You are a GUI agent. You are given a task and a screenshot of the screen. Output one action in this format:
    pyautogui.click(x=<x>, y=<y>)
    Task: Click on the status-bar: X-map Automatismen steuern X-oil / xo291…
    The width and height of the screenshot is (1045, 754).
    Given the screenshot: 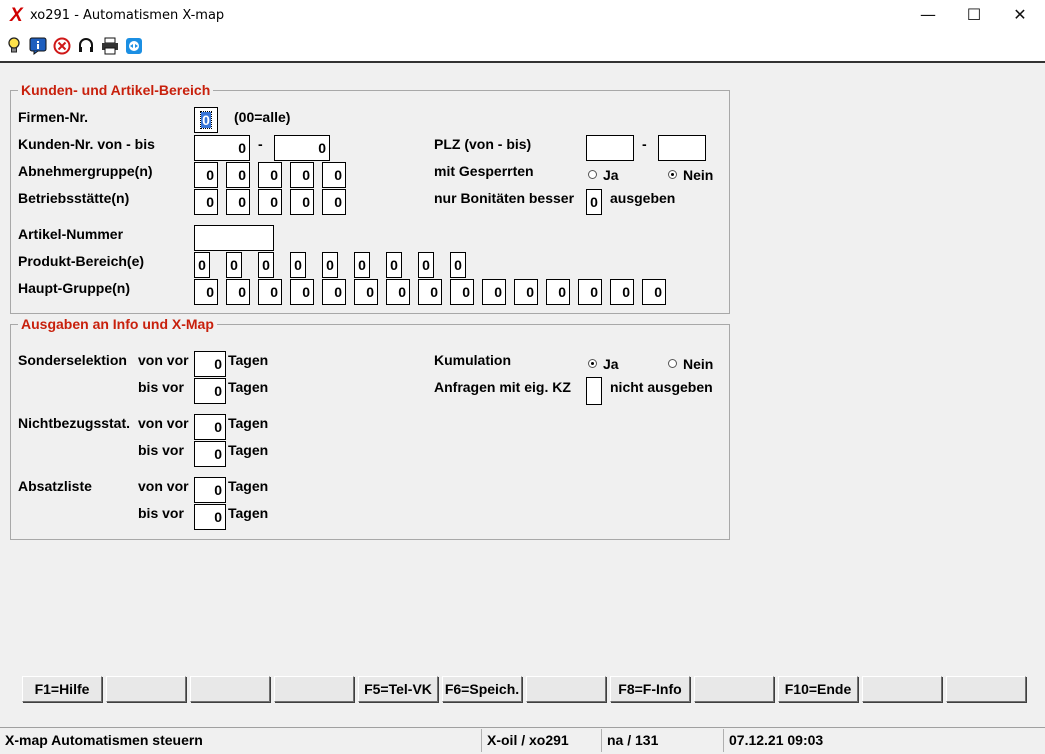 What is the action you would take?
    pyautogui.click(x=522, y=740)
    